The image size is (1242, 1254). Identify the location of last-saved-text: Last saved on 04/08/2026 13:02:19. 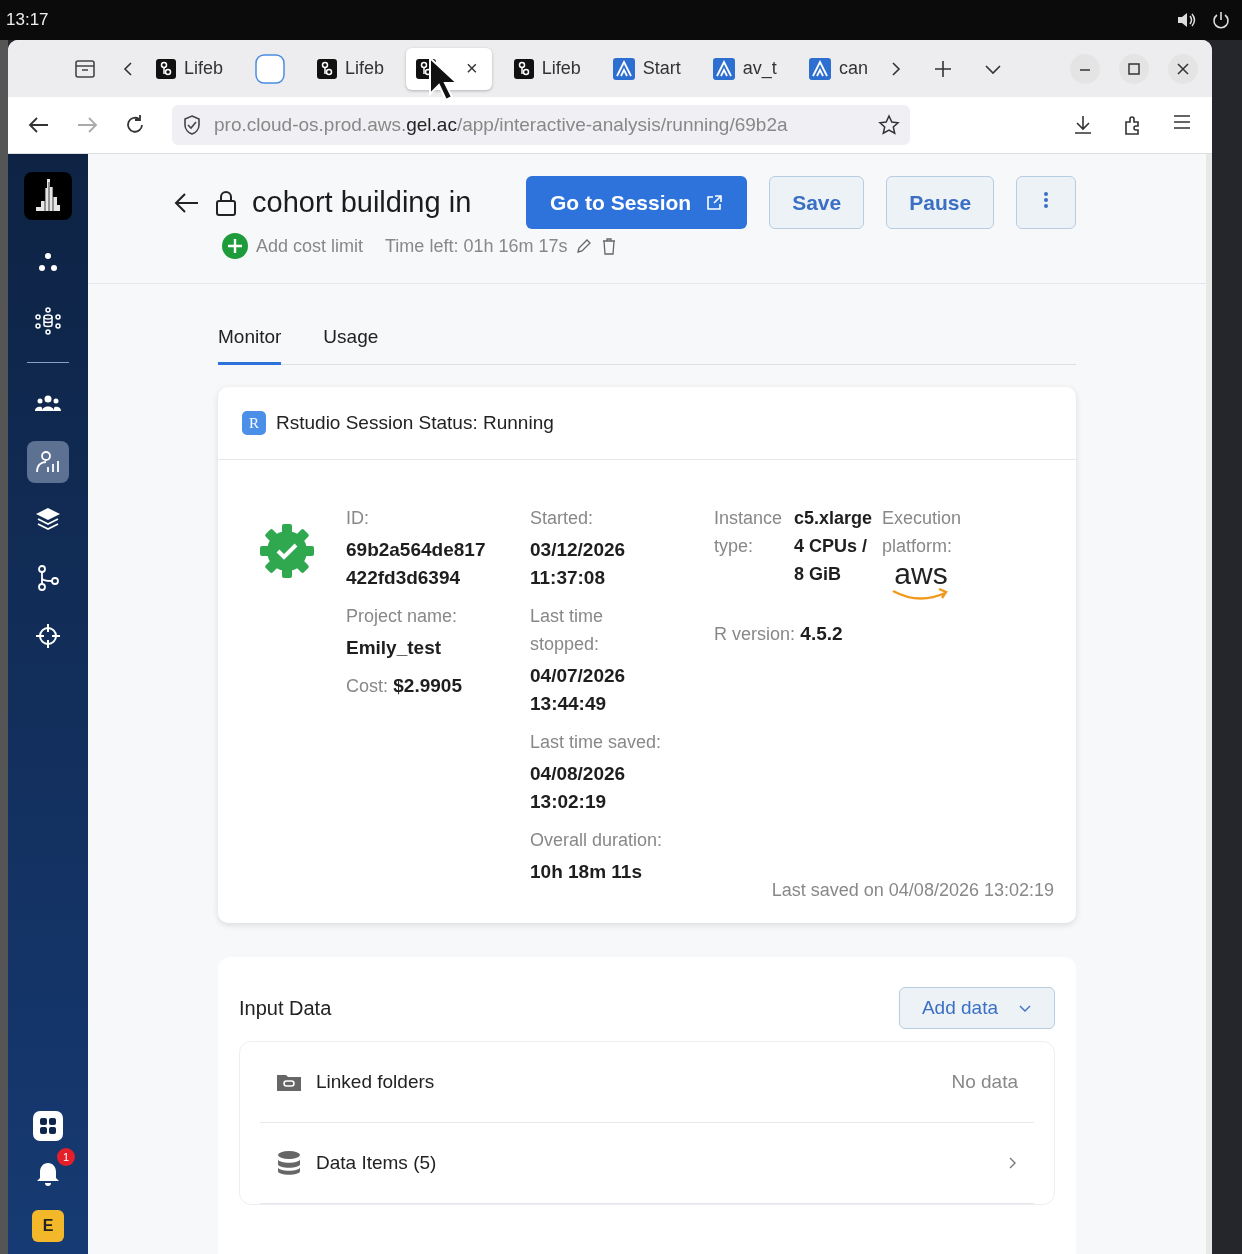
(912, 891).